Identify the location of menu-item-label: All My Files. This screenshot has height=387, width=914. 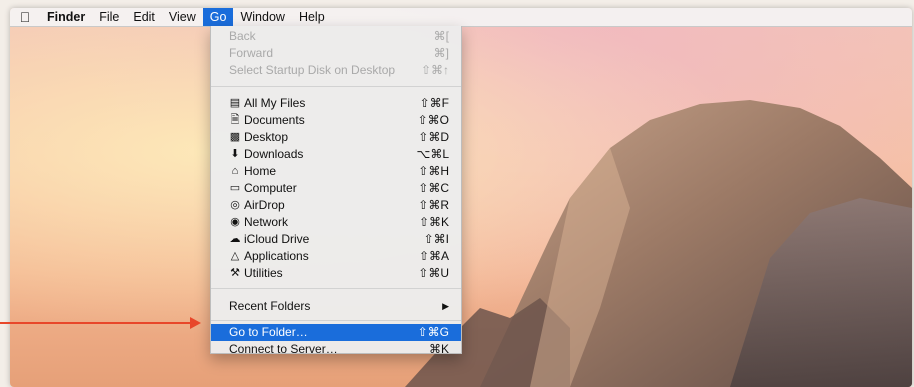
(275, 103).